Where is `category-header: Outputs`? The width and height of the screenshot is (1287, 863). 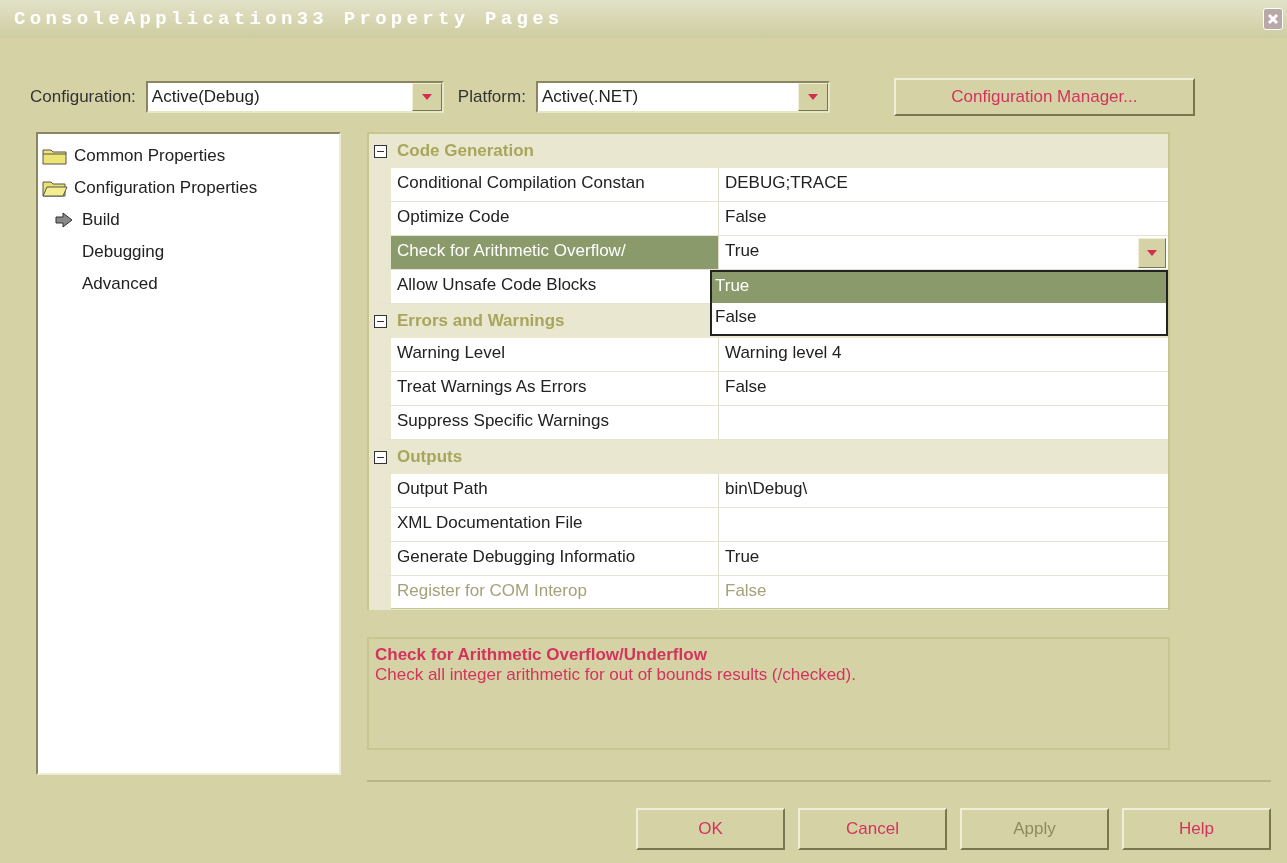 category-header: Outputs is located at coordinates (429, 457).